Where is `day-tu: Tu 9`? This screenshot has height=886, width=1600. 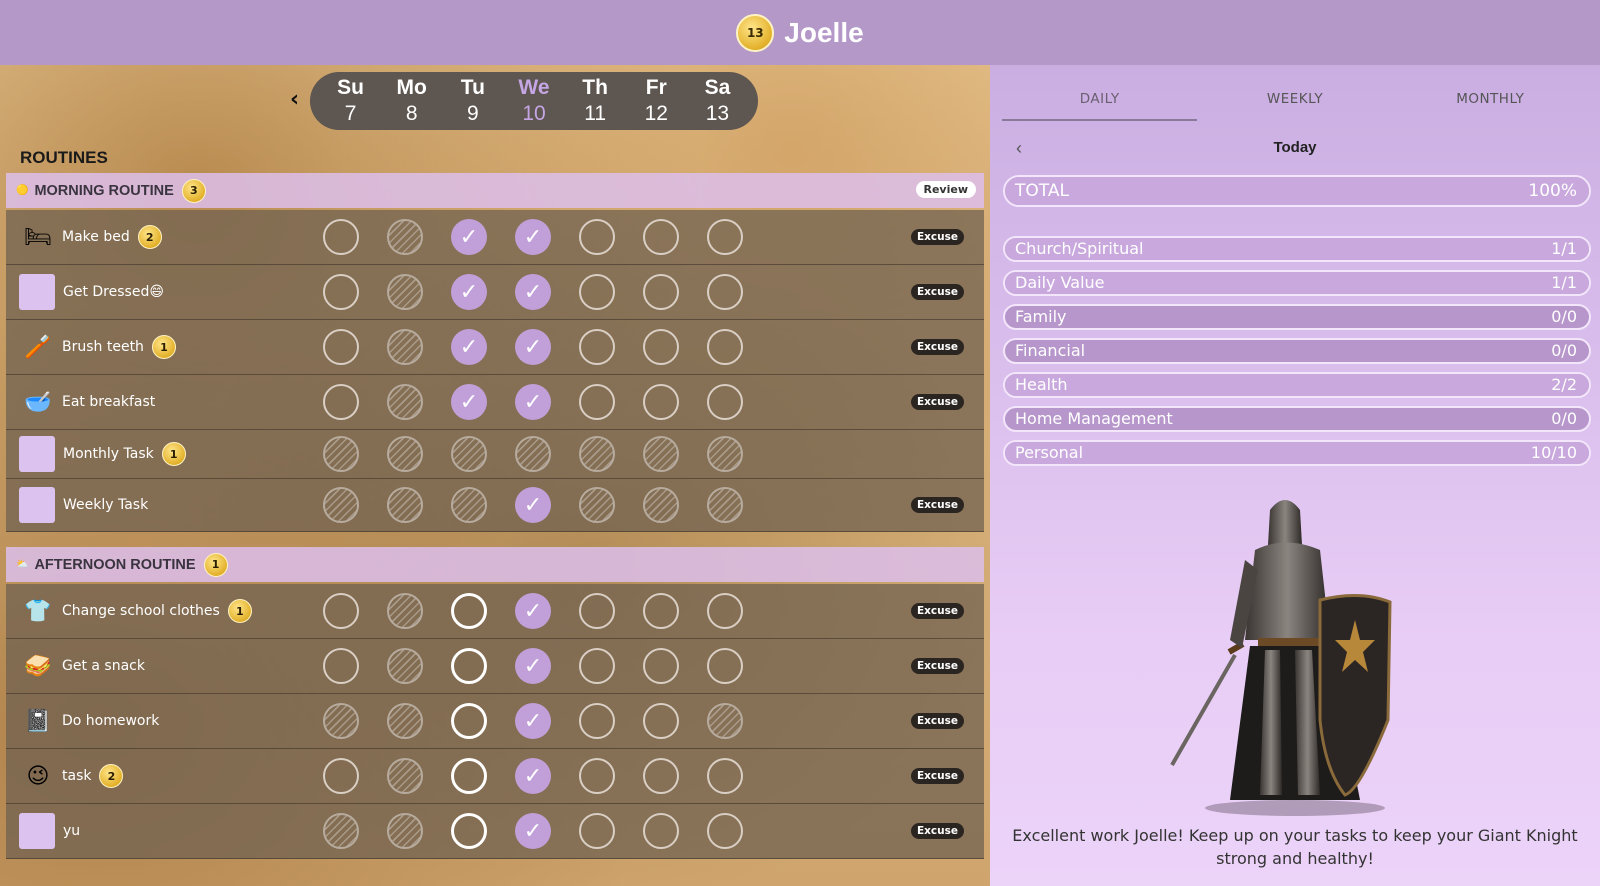
day-tu: Tu 9 is located at coordinates (472, 101).